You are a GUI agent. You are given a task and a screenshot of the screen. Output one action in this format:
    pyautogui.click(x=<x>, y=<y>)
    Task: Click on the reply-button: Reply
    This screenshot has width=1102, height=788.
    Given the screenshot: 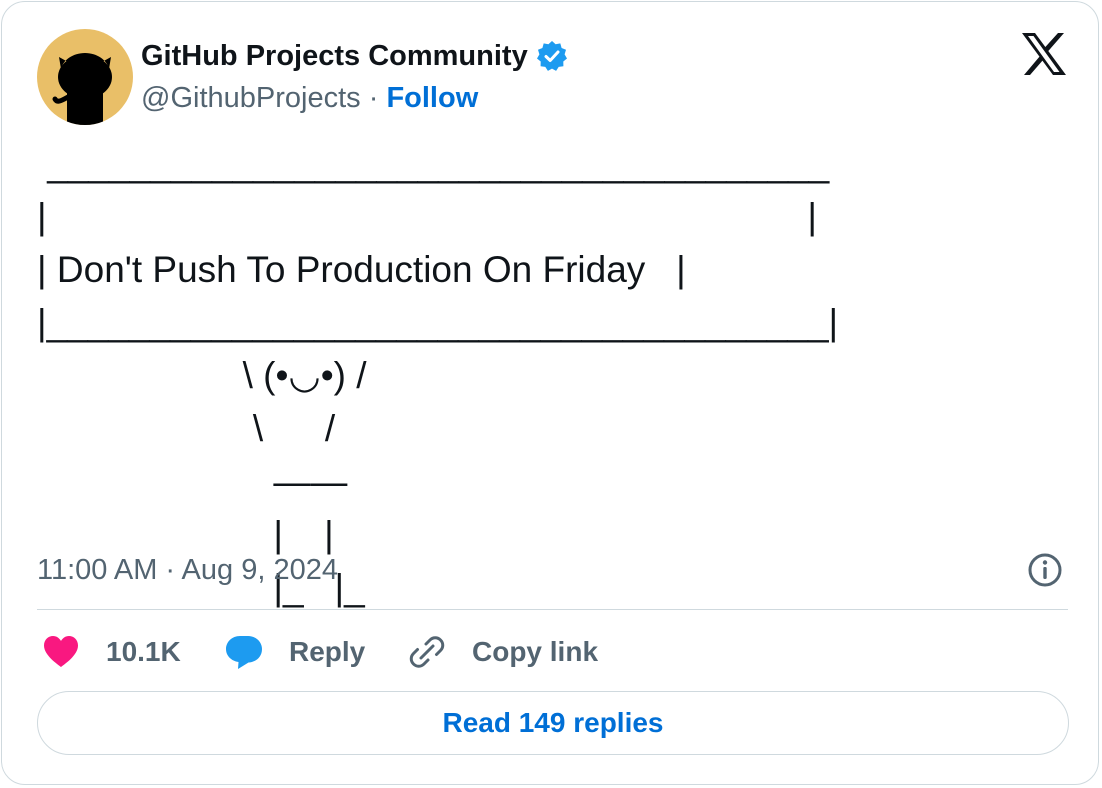 What is the action you would take?
    pyautogui.click(x=295, y=652)
    